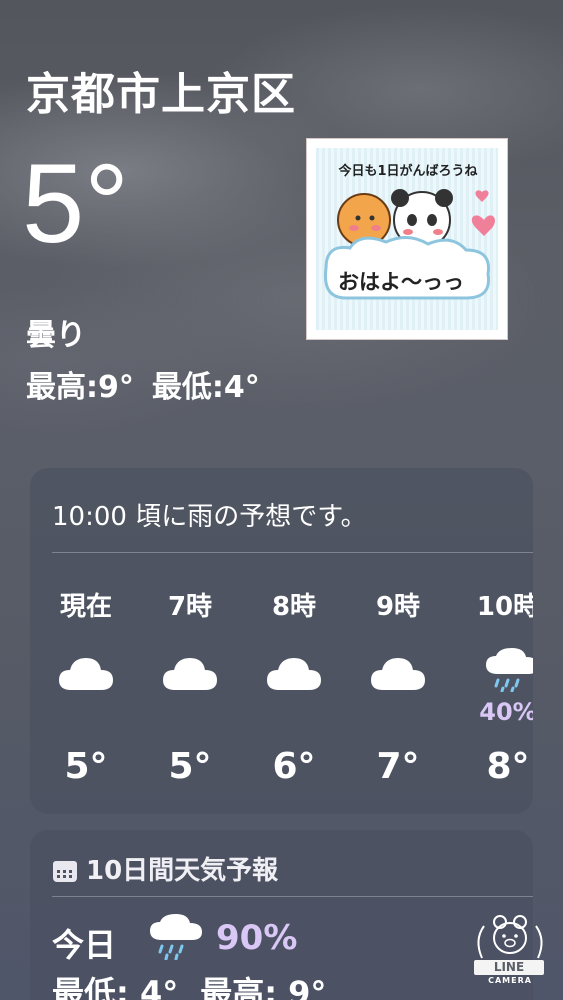  Describe the element at coordinates (80, 387) in the screenshot. I see `current-high: 最高:9°` at that location.